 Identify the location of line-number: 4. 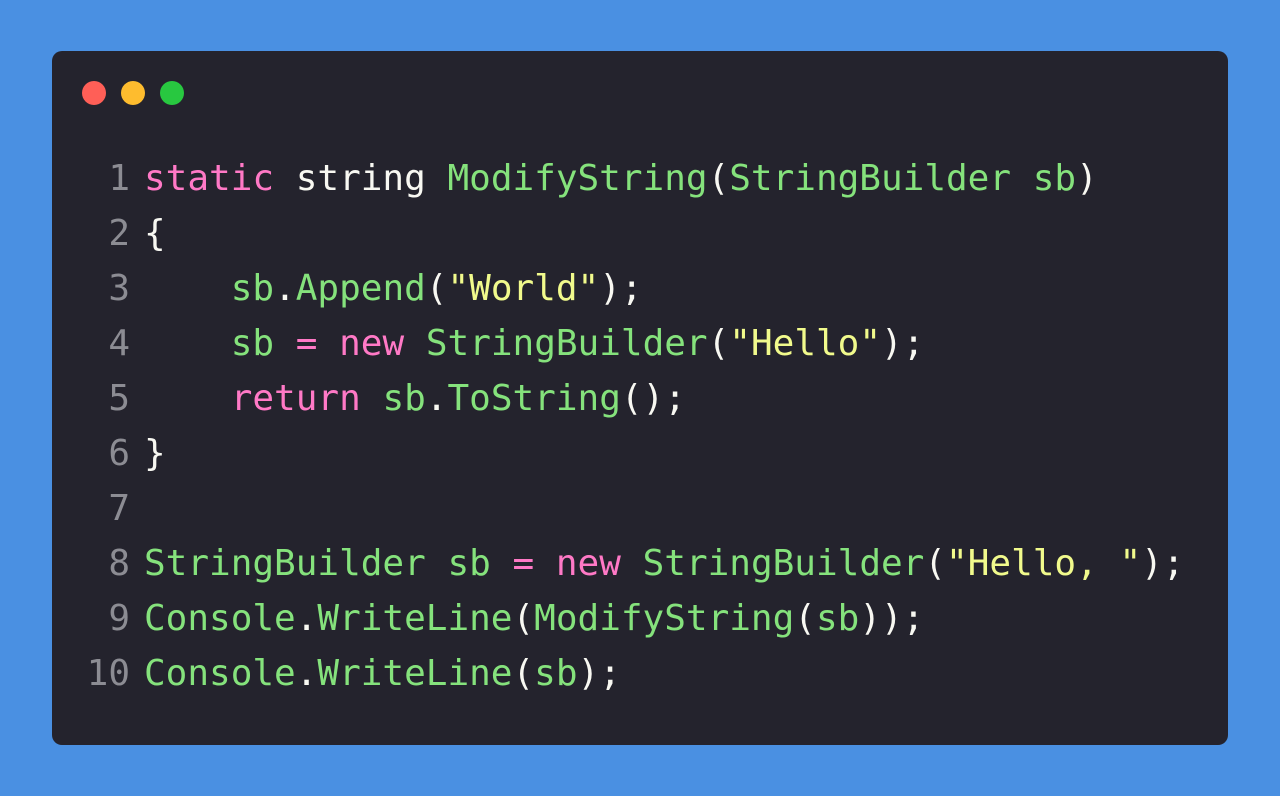
(119, 343).